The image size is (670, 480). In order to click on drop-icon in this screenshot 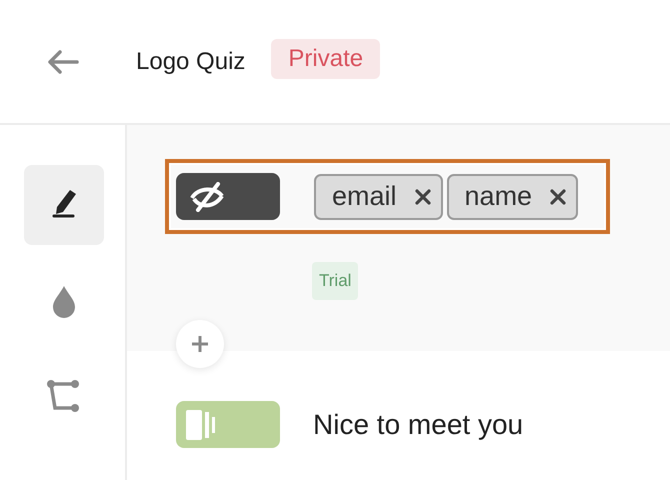, I will do `click(64, 301)`.